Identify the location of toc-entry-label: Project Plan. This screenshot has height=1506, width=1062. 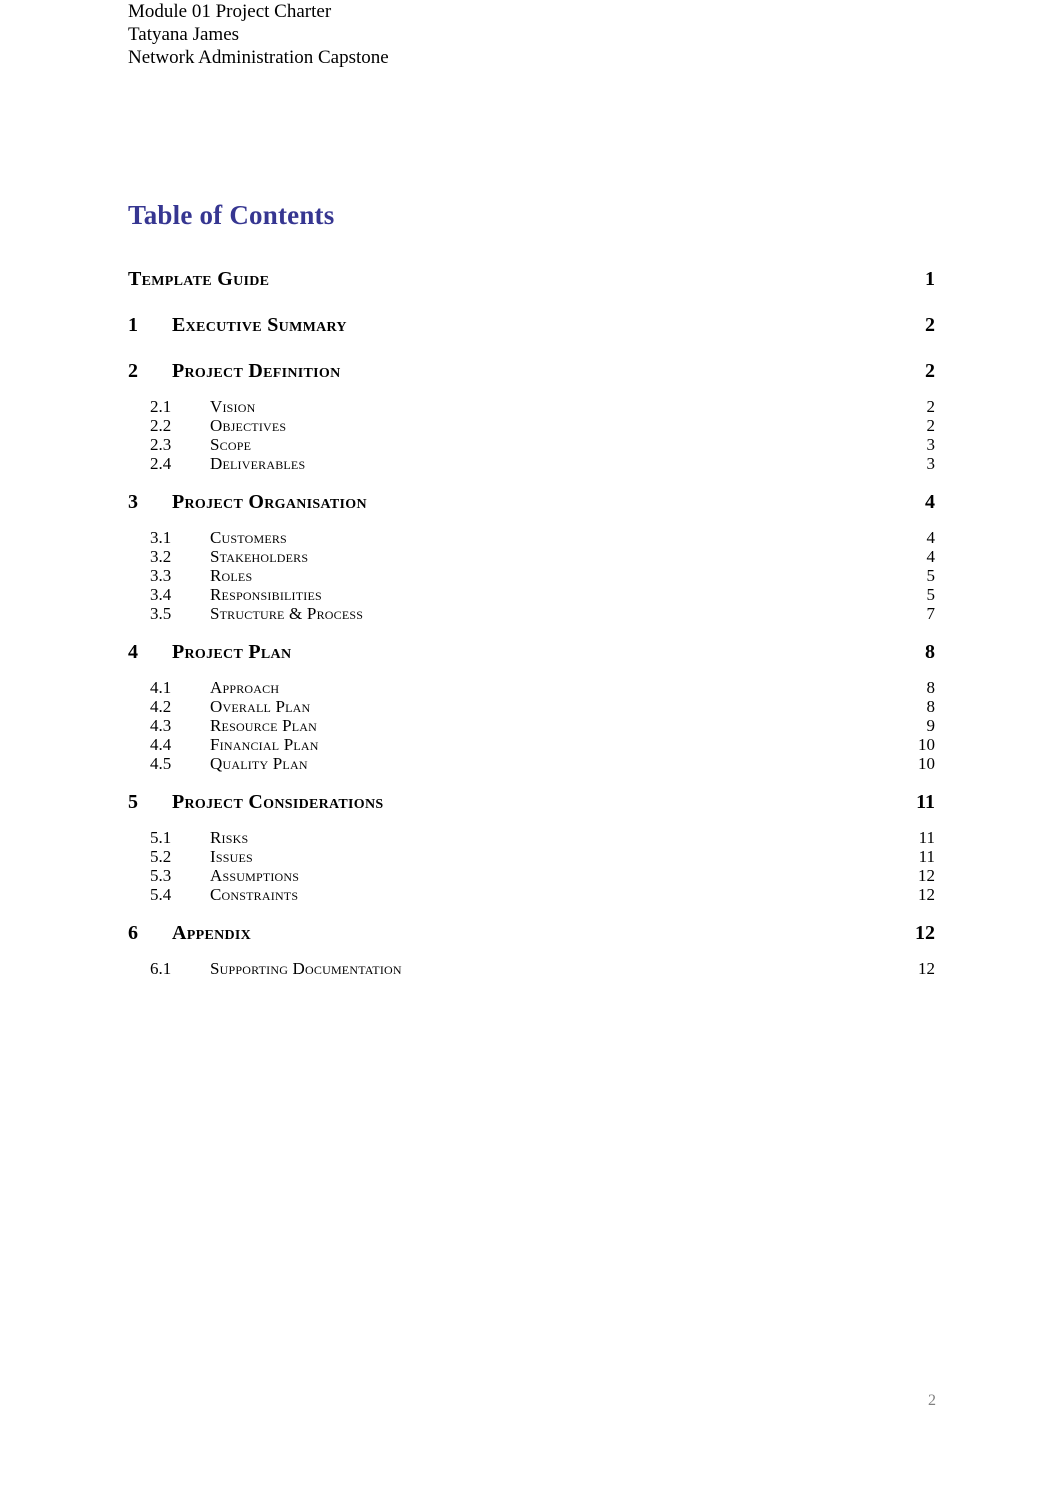
(232, 652).